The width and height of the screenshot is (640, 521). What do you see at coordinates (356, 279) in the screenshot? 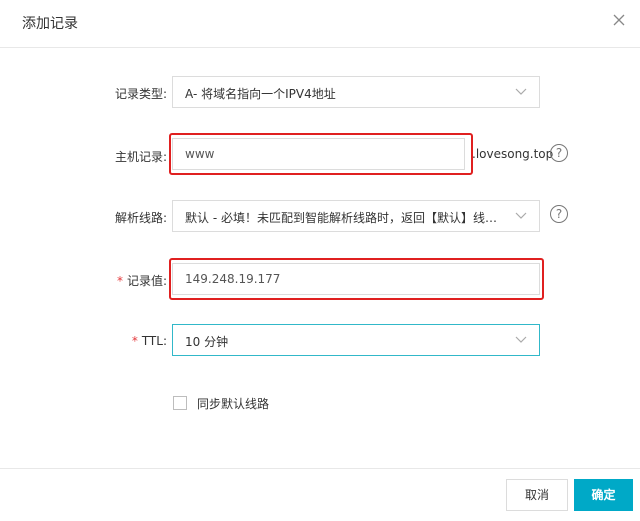
I see `annotation-box-value` at bounding box center [356, 279].